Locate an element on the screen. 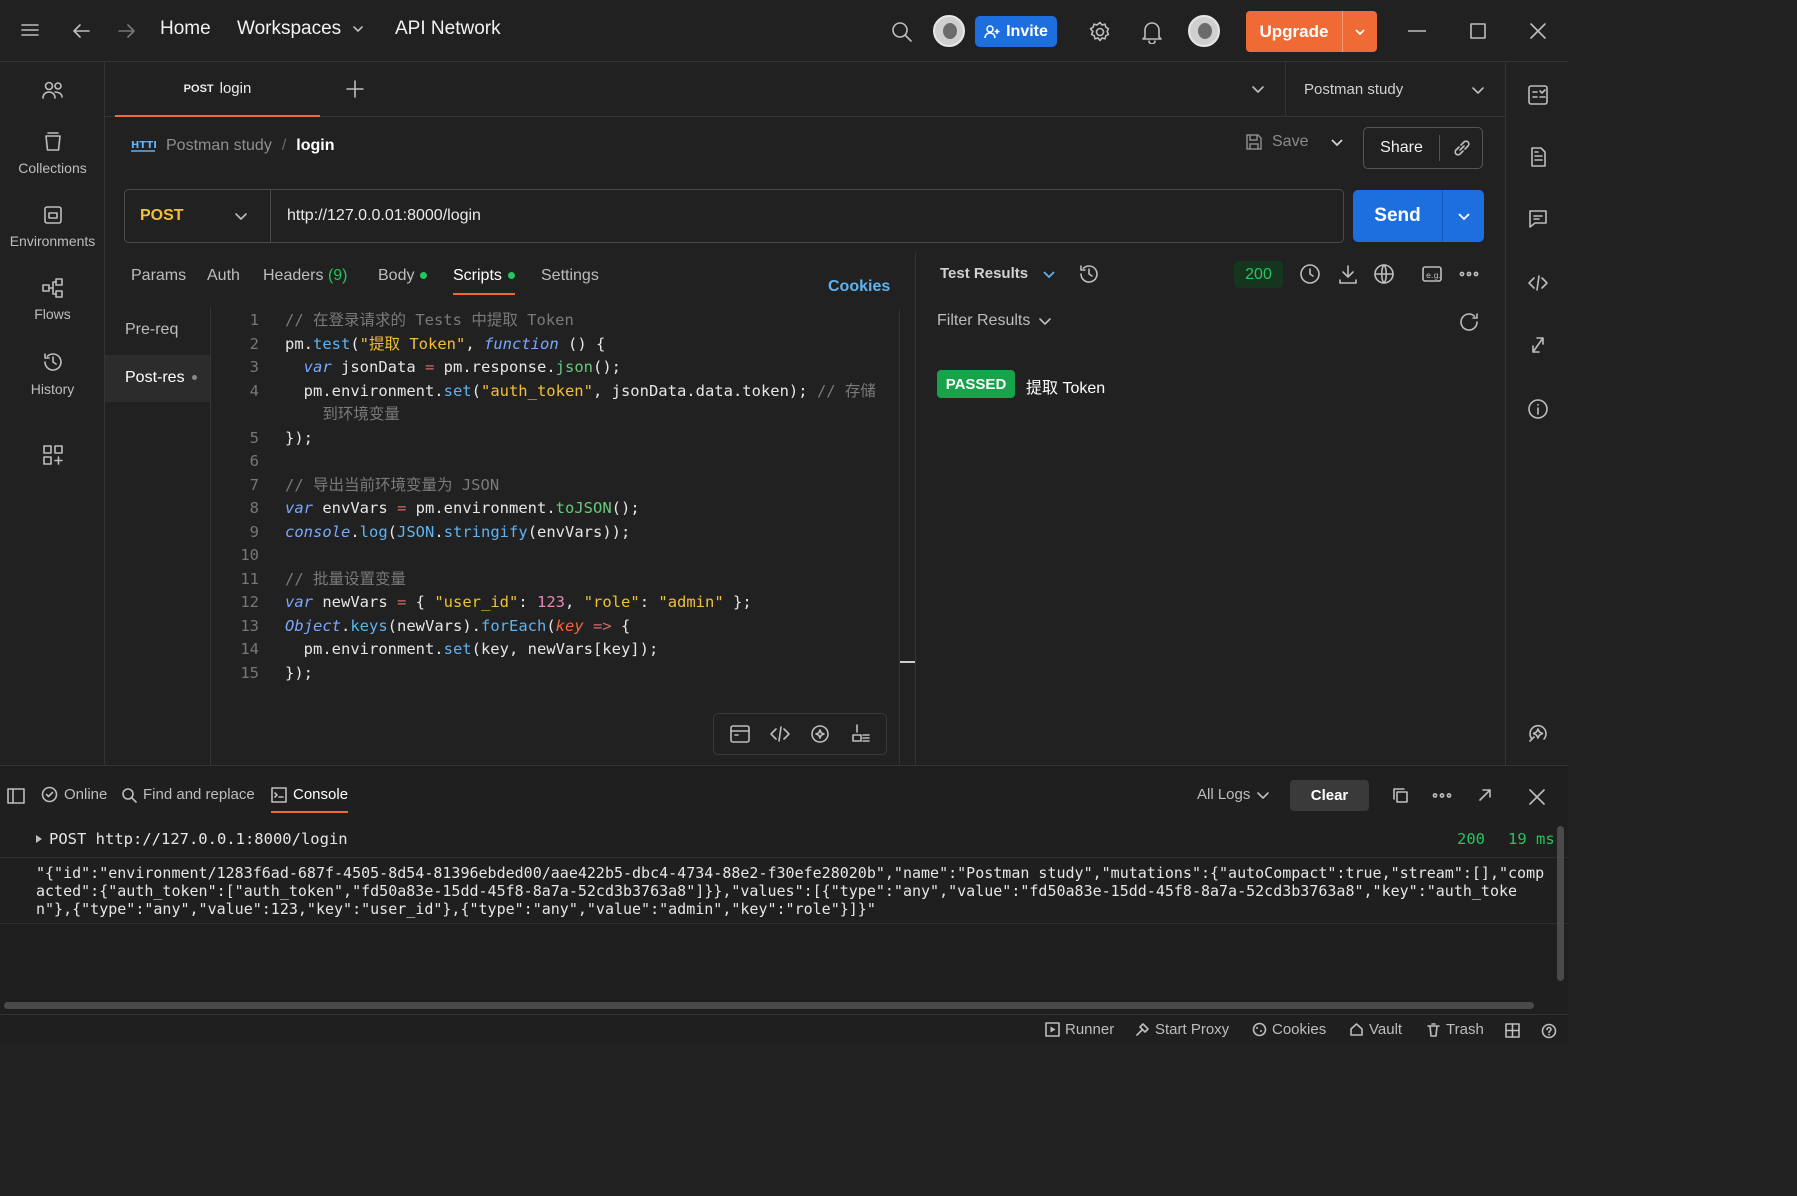 The height and width of the screenshot is (1196, 1797). documentation-icon is located at coordinates (1538, 157).